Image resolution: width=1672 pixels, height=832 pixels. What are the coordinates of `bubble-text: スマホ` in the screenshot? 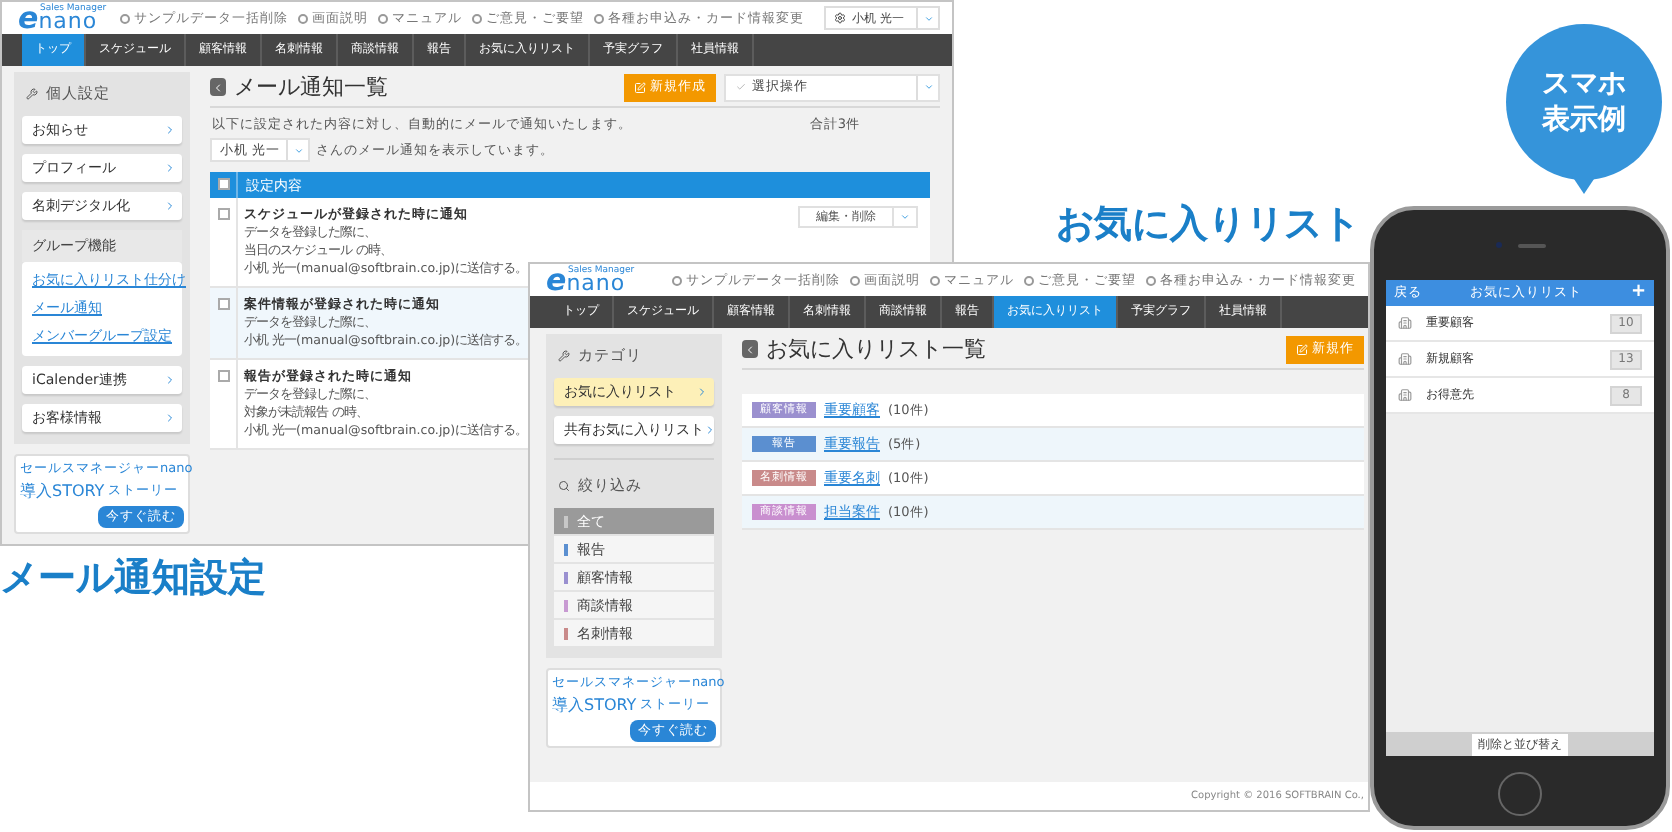 It's located at (1584, 84).